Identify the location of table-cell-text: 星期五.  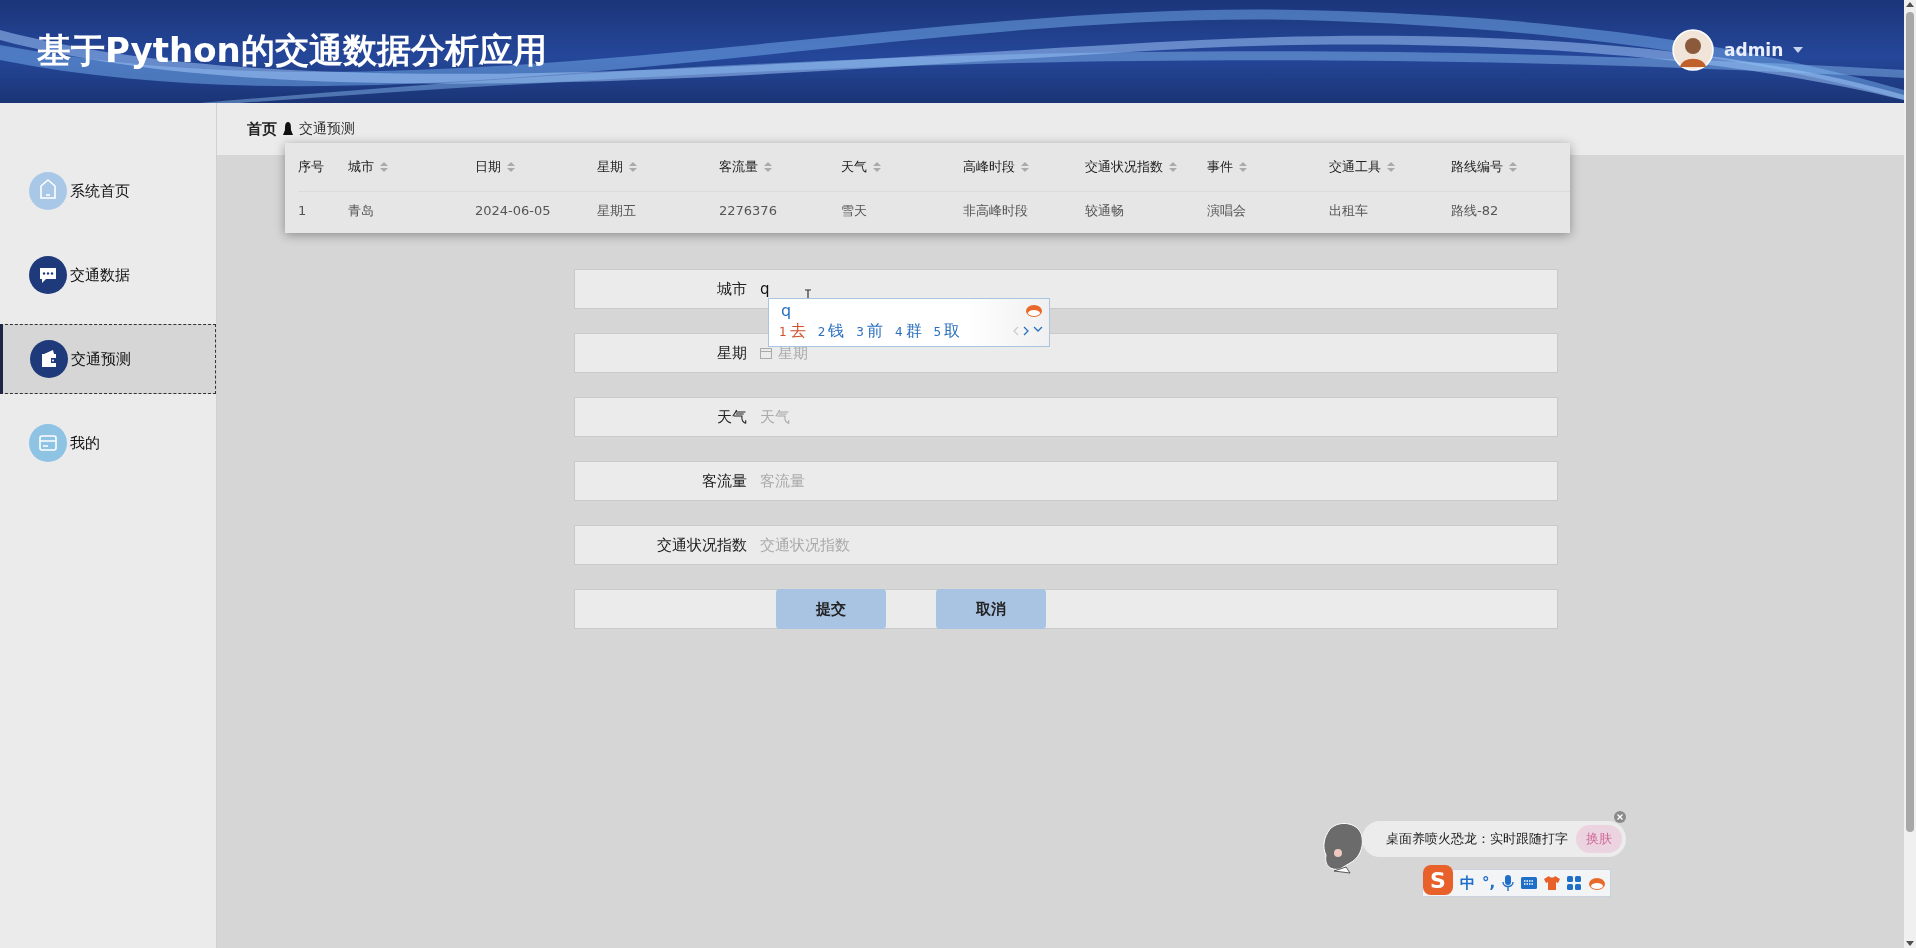
(617, 210).